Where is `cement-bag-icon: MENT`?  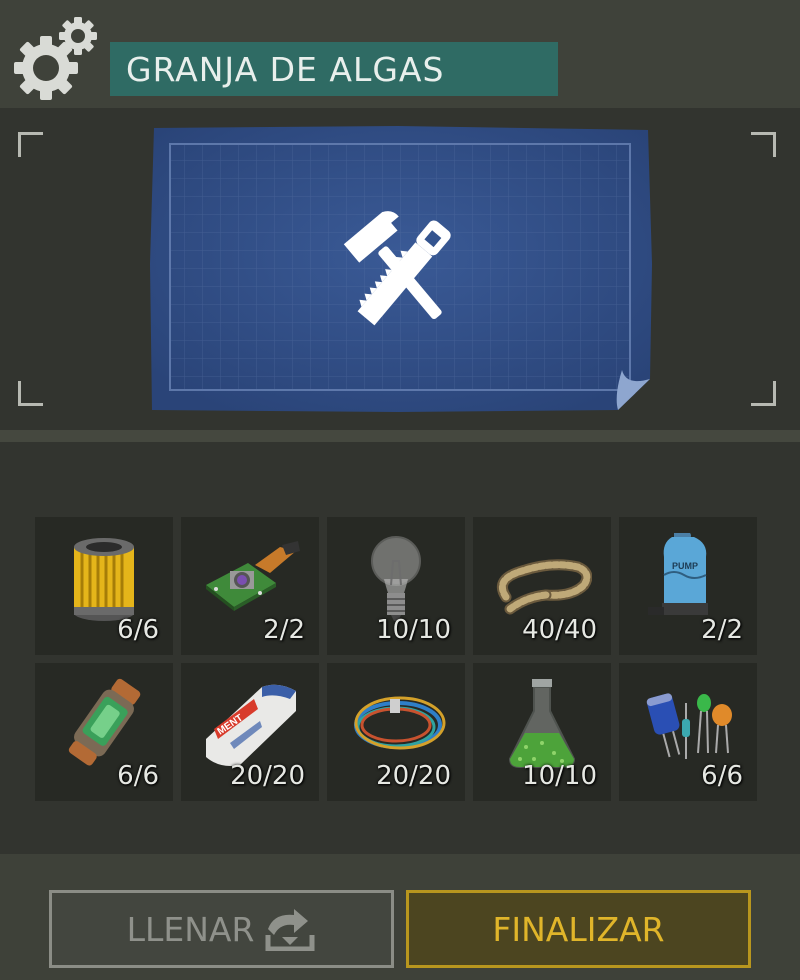
cement-bag-icon: MENT is located at coordinates (251, 725).